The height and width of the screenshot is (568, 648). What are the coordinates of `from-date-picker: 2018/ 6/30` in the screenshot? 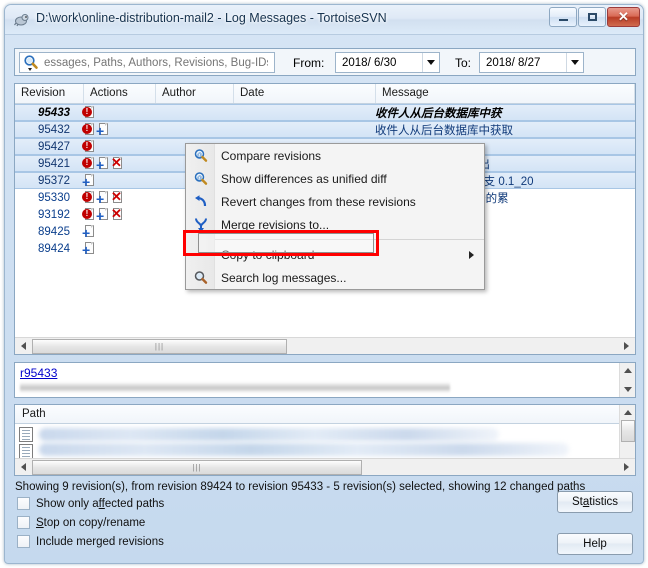 It's located at (387, 62).